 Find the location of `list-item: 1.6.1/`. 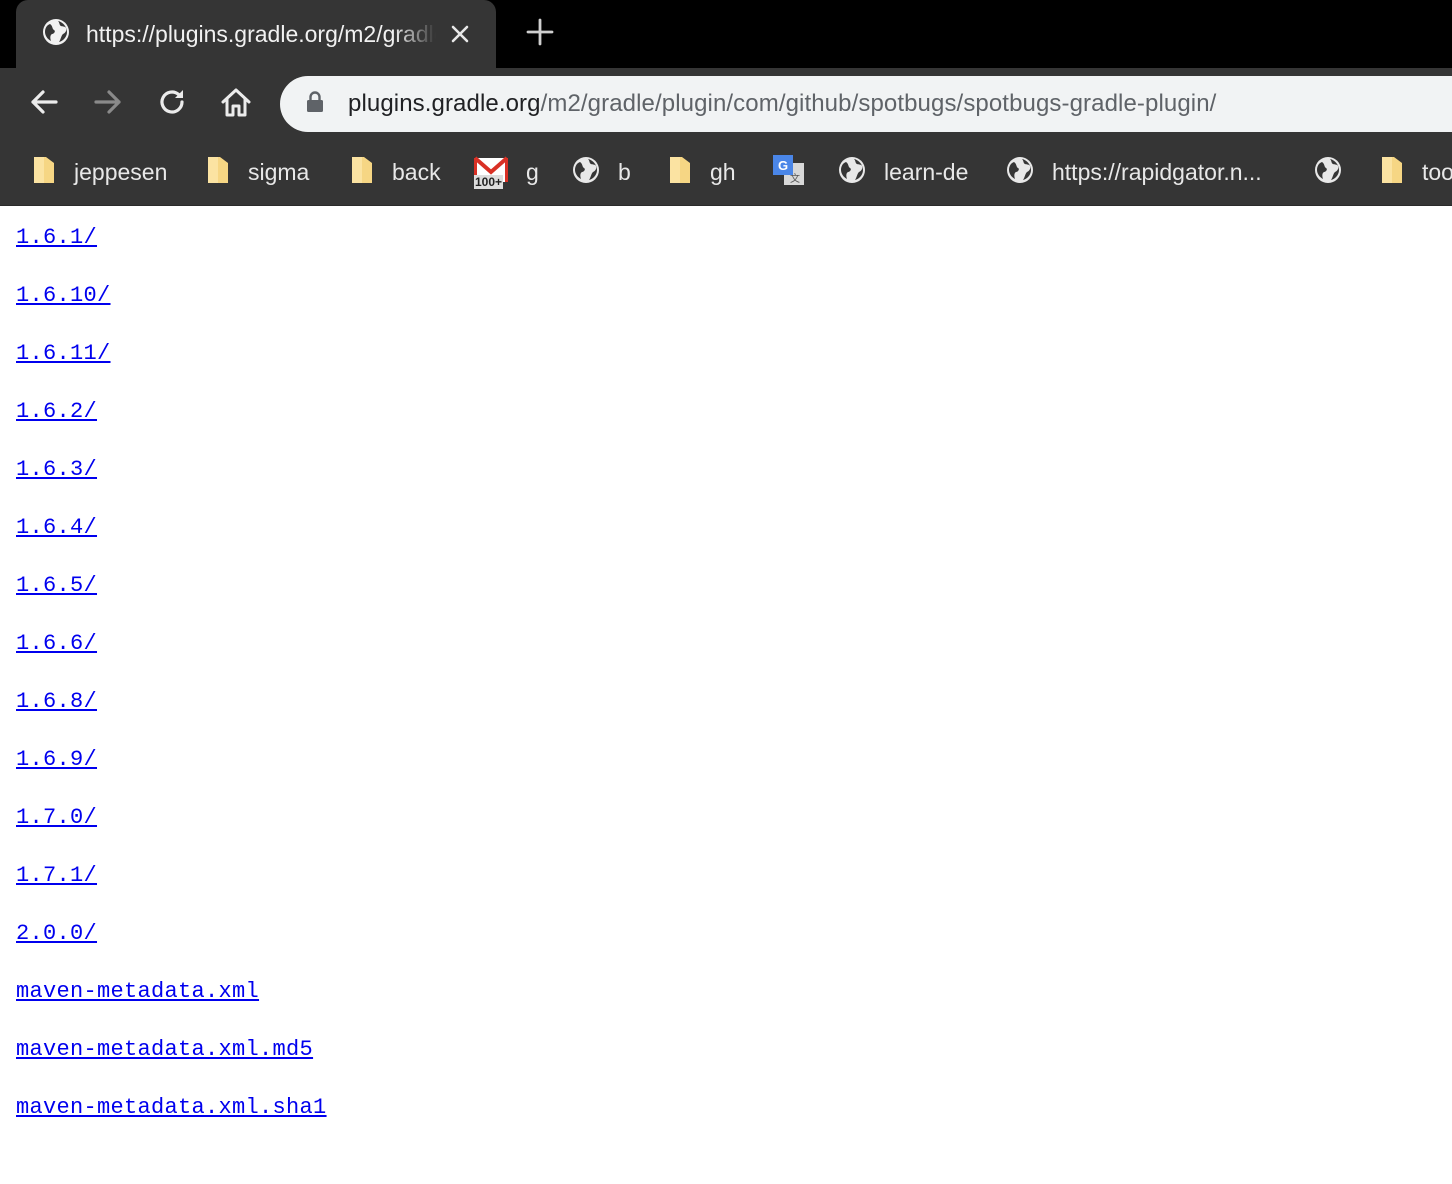

list-item: 1.6.1/ is located at coordinates (56, 238).